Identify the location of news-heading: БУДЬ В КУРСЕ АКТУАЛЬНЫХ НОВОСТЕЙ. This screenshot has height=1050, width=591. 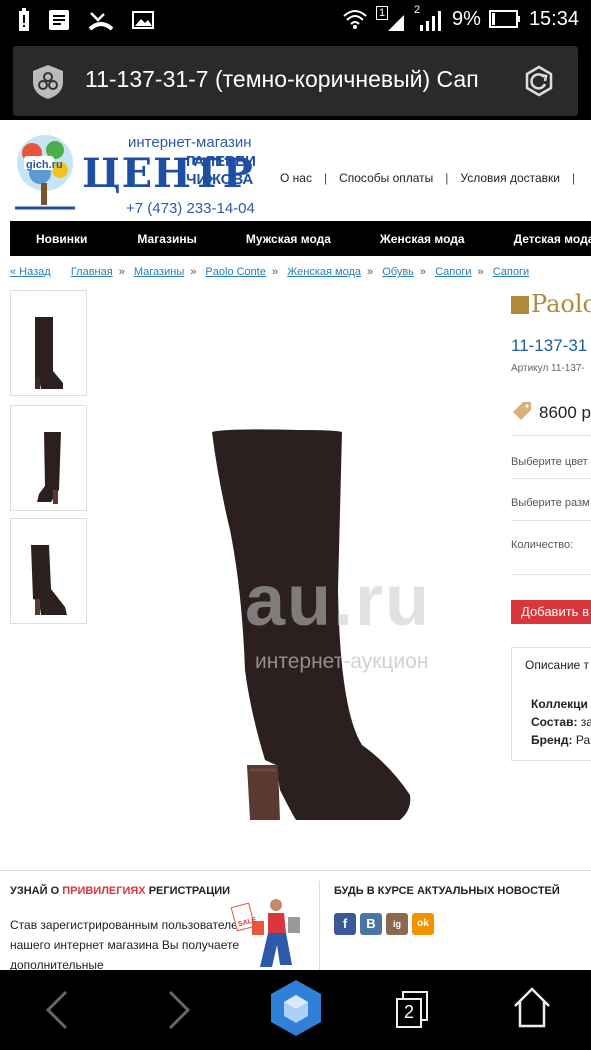
(447, 891).